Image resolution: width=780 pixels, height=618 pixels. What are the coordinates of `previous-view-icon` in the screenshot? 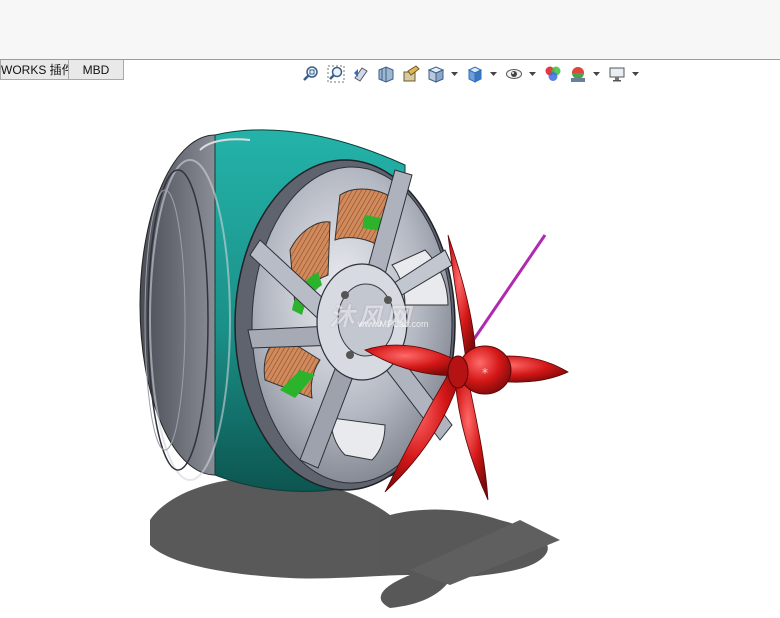 It's located at (361, 74).